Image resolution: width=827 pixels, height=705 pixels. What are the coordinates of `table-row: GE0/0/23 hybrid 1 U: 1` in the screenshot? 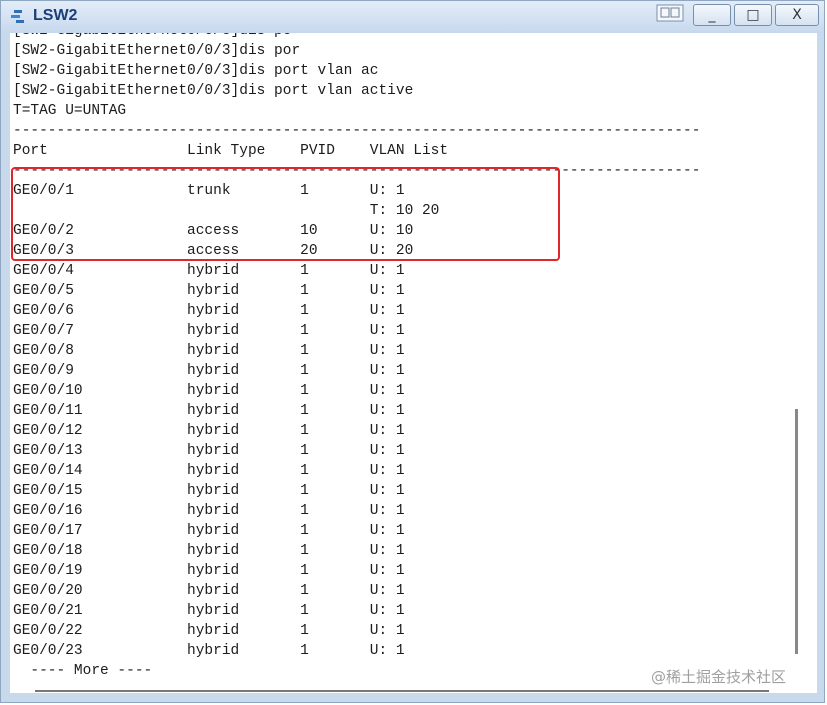 It's located at (209, 651).